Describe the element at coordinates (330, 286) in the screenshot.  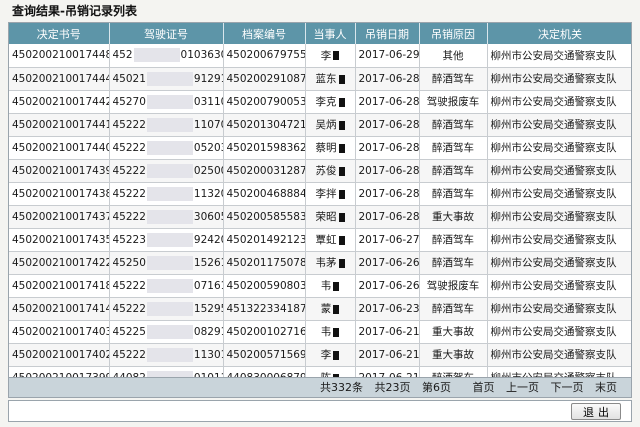
I see `cell-party: 韦` at that location.